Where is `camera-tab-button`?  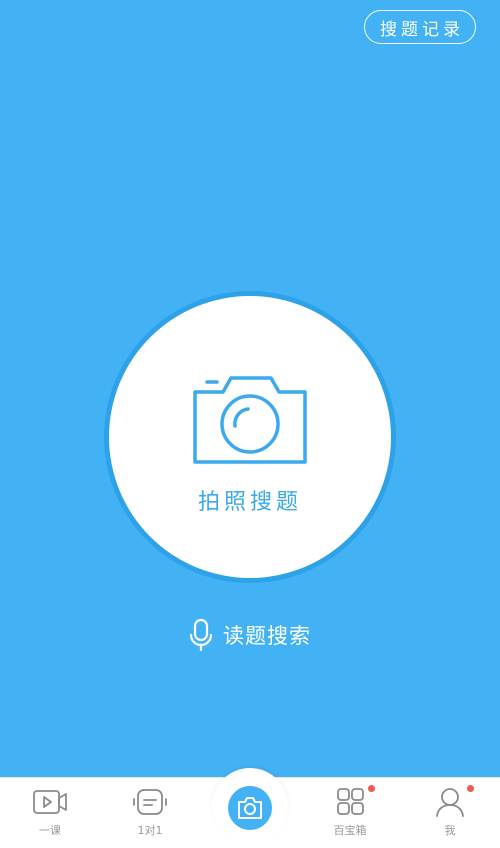 camera-tab-button is located at coordinates (250, 806).